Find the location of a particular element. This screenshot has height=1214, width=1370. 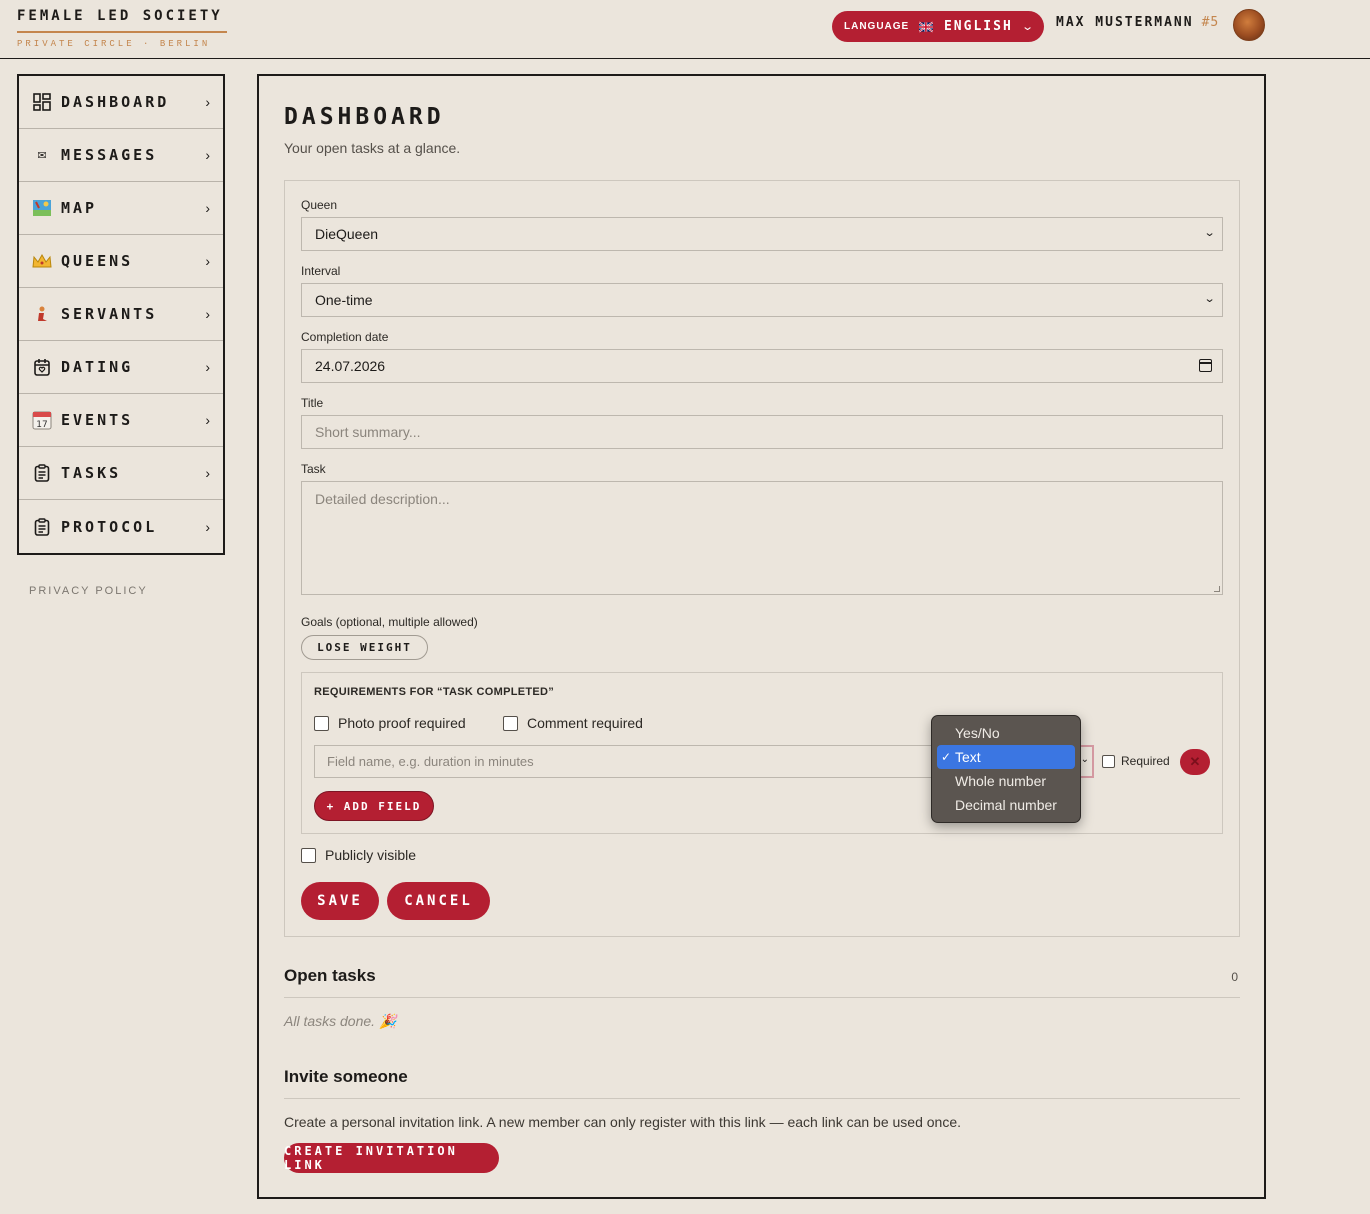

calendar-heart-icon is located at coordinates (42, 367).